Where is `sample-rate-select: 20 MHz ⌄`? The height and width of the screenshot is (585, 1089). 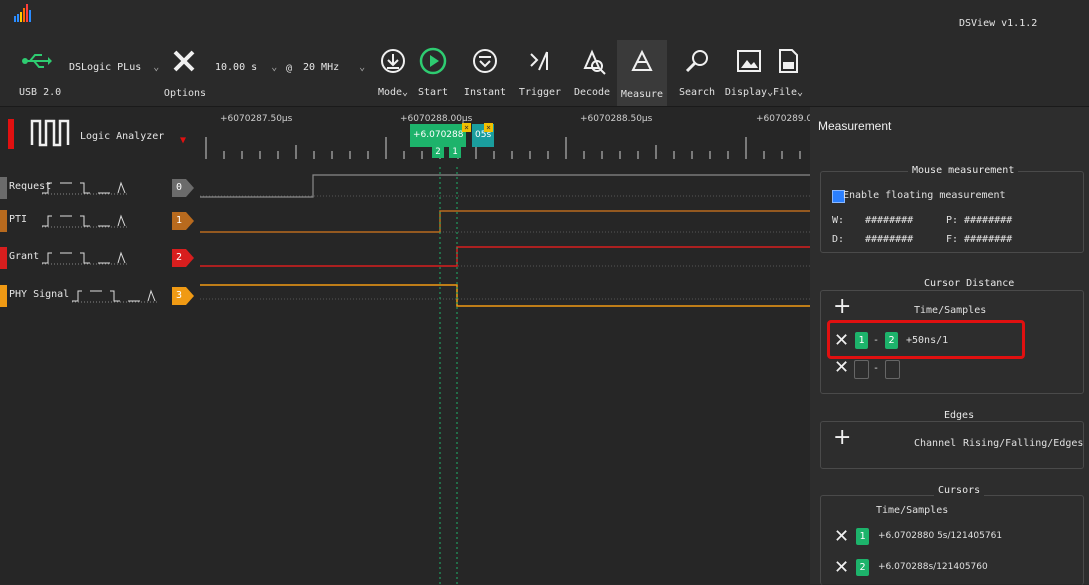 sample-rate-select: 20 MHz ⌄ is located at coordinates (334, 67).